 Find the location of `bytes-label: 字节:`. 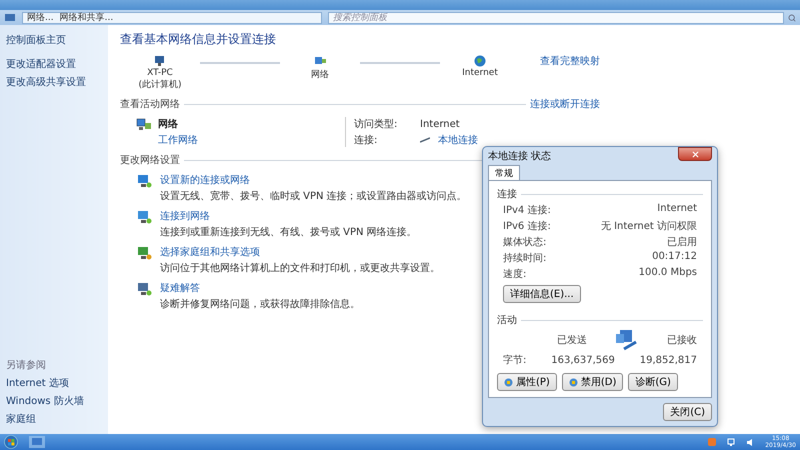

bytes-label: 字节: is located at coordinates (514, 360).